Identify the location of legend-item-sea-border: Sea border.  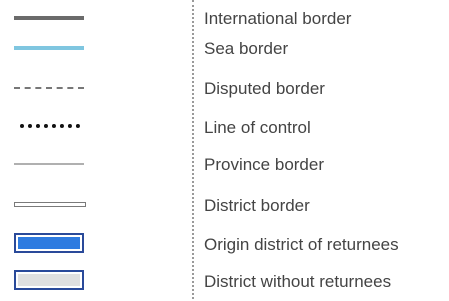
(224, 49).